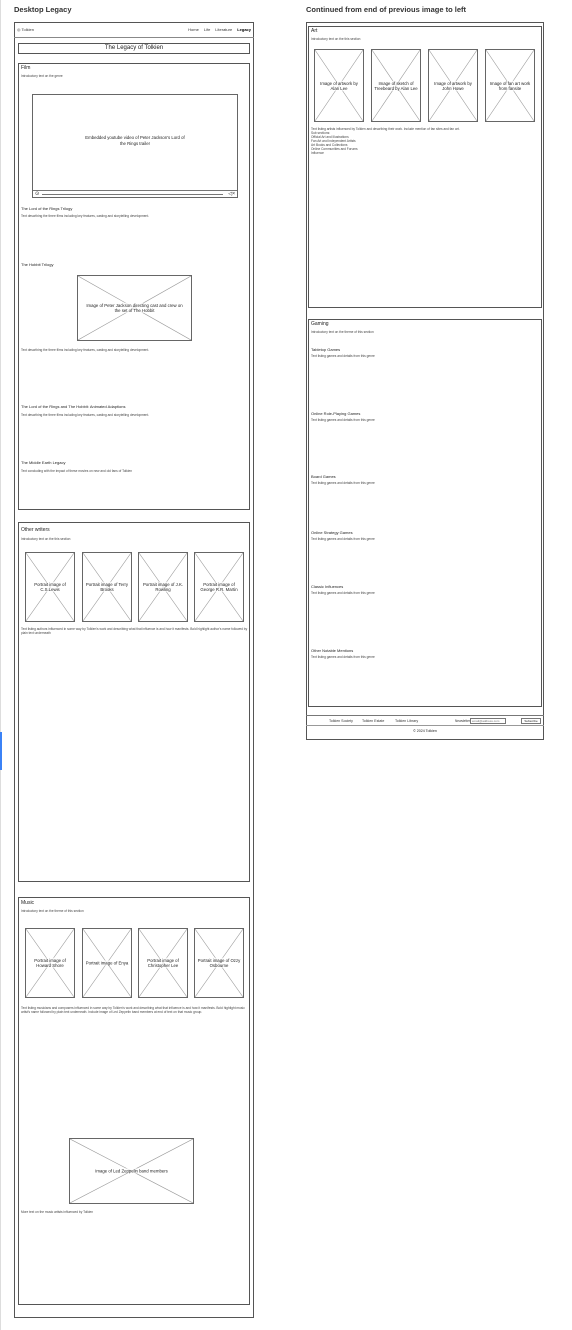 The height and width of the screenshot is (1330, 572). I want to click on volume-icon: ◁×, so click(231, 194).